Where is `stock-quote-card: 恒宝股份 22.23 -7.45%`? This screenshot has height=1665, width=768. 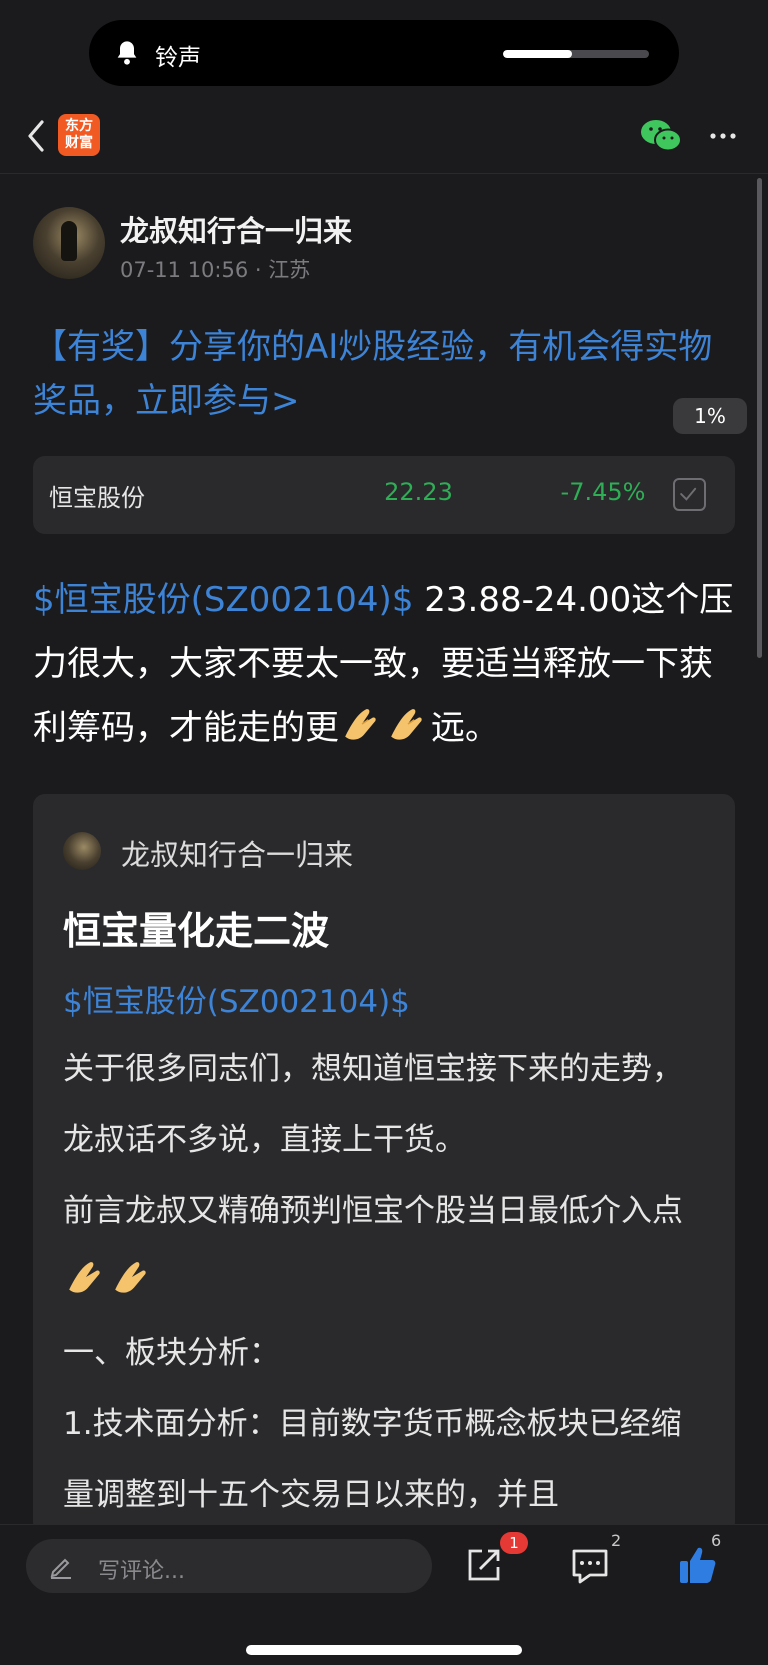 stock-quote-card: 恒宝股份 22.23 -7.45% is located at coordinates (384, 495).